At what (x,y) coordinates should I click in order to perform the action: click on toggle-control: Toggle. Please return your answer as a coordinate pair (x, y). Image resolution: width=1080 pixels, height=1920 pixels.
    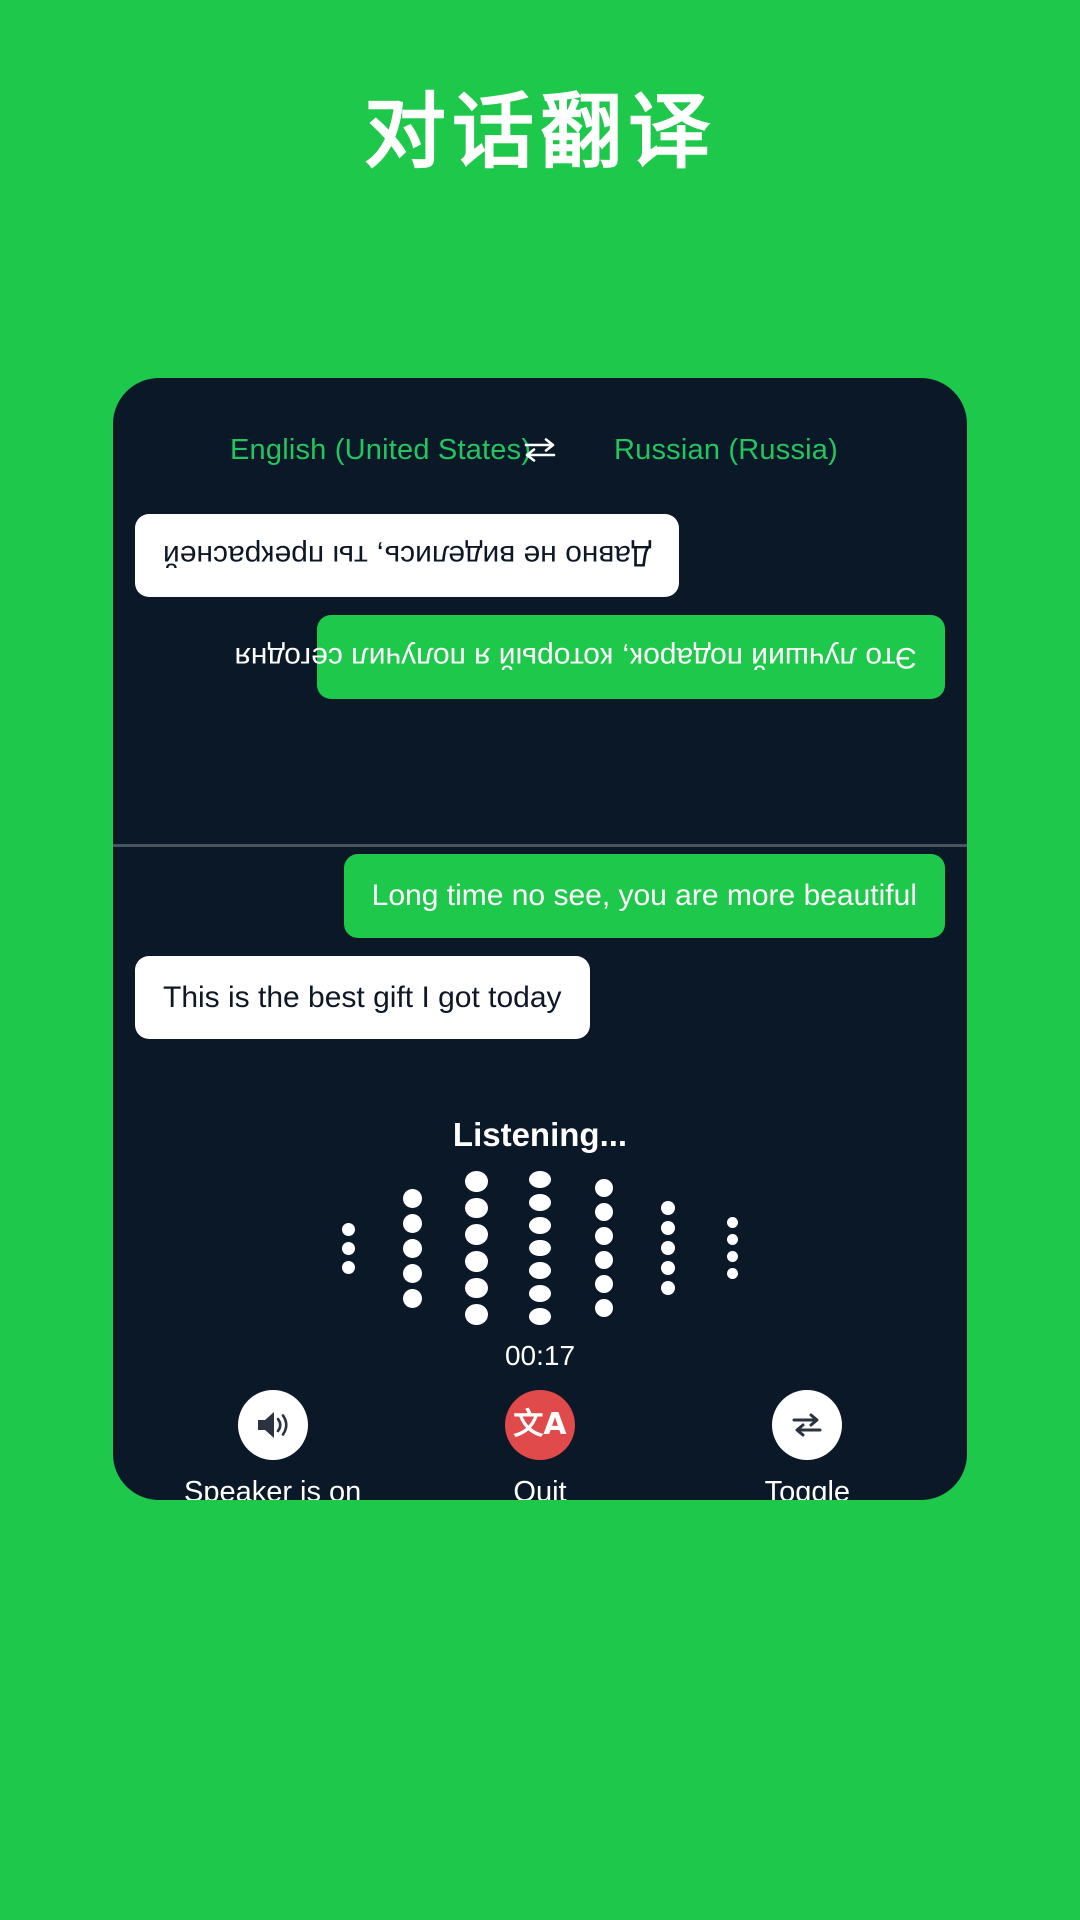
    Looking at the image, I should click on (807, 1445).